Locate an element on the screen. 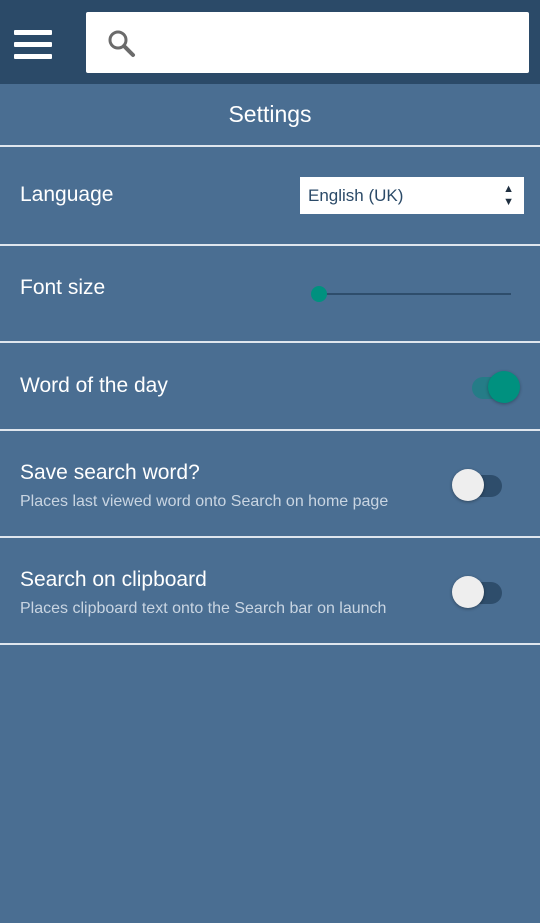  language-select: English (UK) ▲ ▼ is located at coordinates (412, 195).